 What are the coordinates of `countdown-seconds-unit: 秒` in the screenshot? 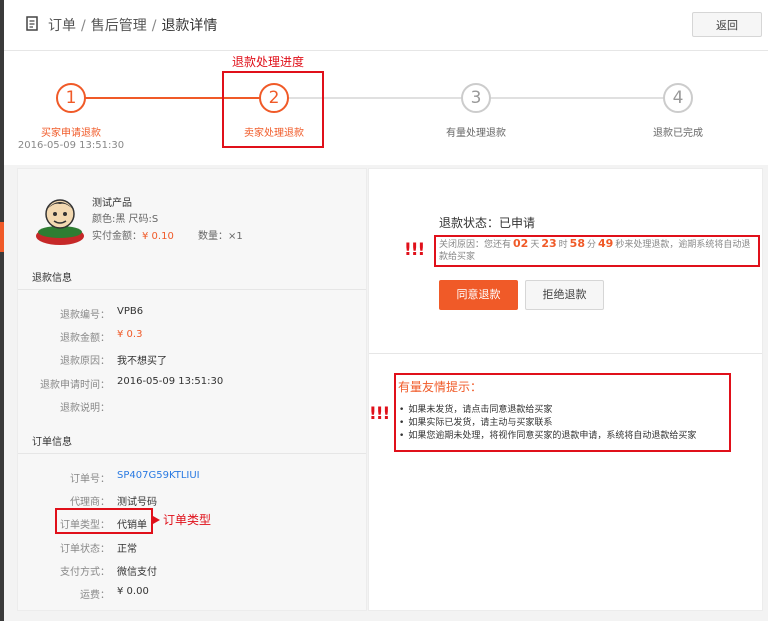 It's located at (620, 245).